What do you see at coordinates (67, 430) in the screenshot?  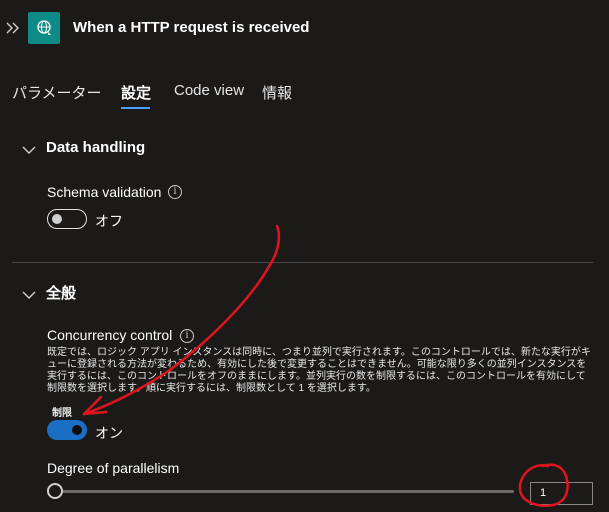 I see `concurrency-limit-toggle` at bounding box center [67, 430].